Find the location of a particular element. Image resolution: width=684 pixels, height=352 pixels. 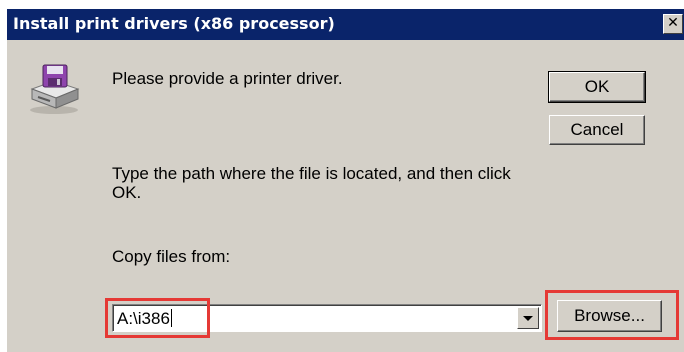

copy-files-input: A:\i386 is located at coordinates (144, 318).